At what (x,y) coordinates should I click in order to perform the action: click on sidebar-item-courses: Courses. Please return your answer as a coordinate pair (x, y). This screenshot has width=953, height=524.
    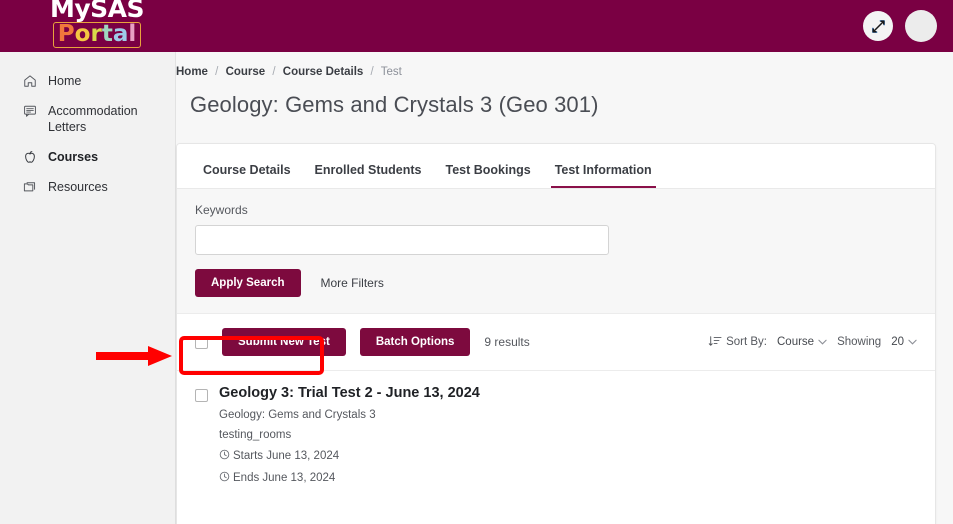
    Looking at the image, I should click on (87, 157).